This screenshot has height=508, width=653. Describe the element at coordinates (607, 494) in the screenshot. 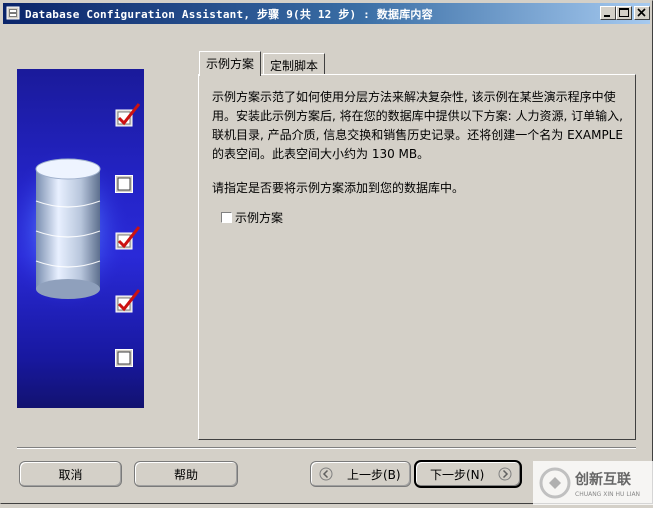

I see `svg-text: CHUANG XIN HU LIAN` at that location.